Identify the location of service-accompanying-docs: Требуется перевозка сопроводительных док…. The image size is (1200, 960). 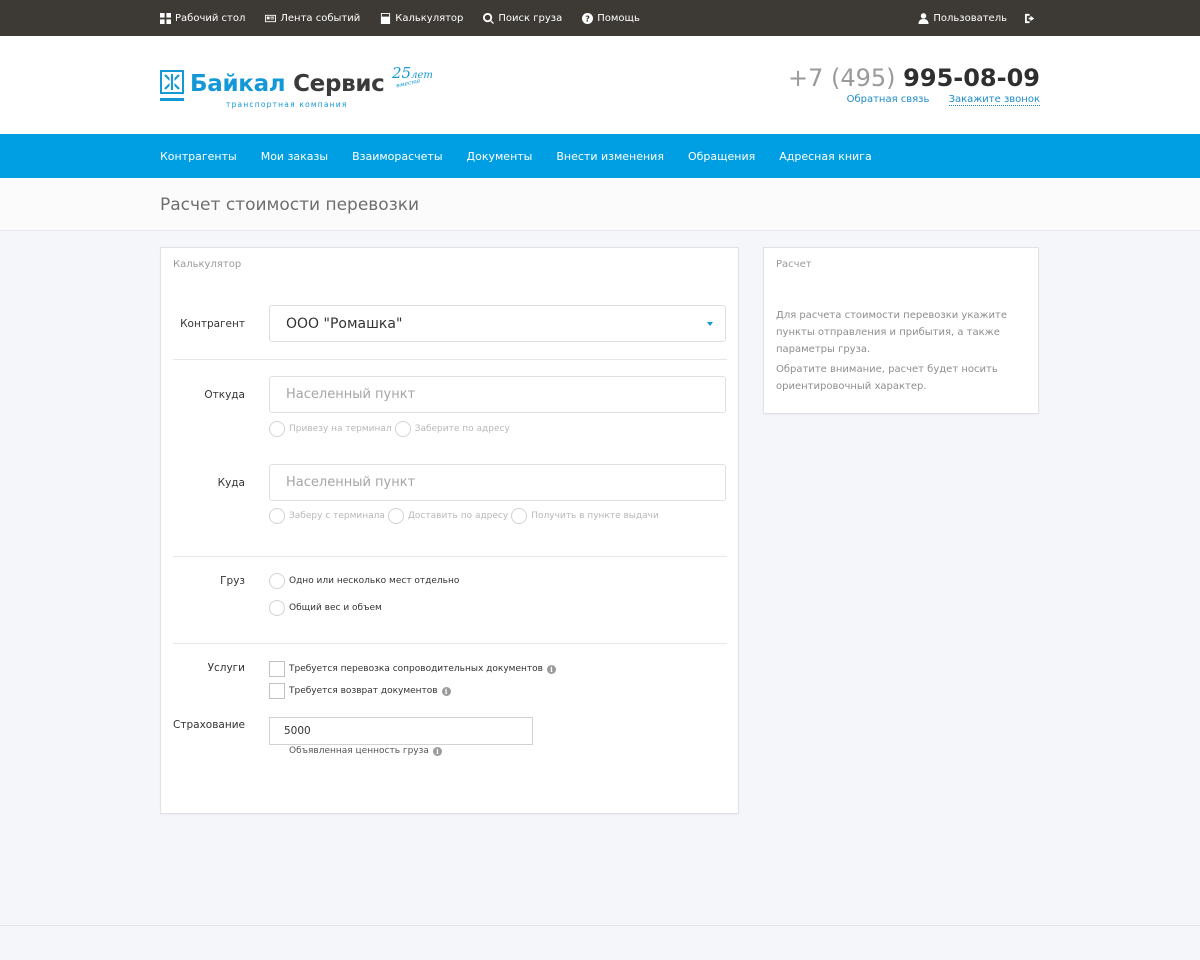
(412, 669).